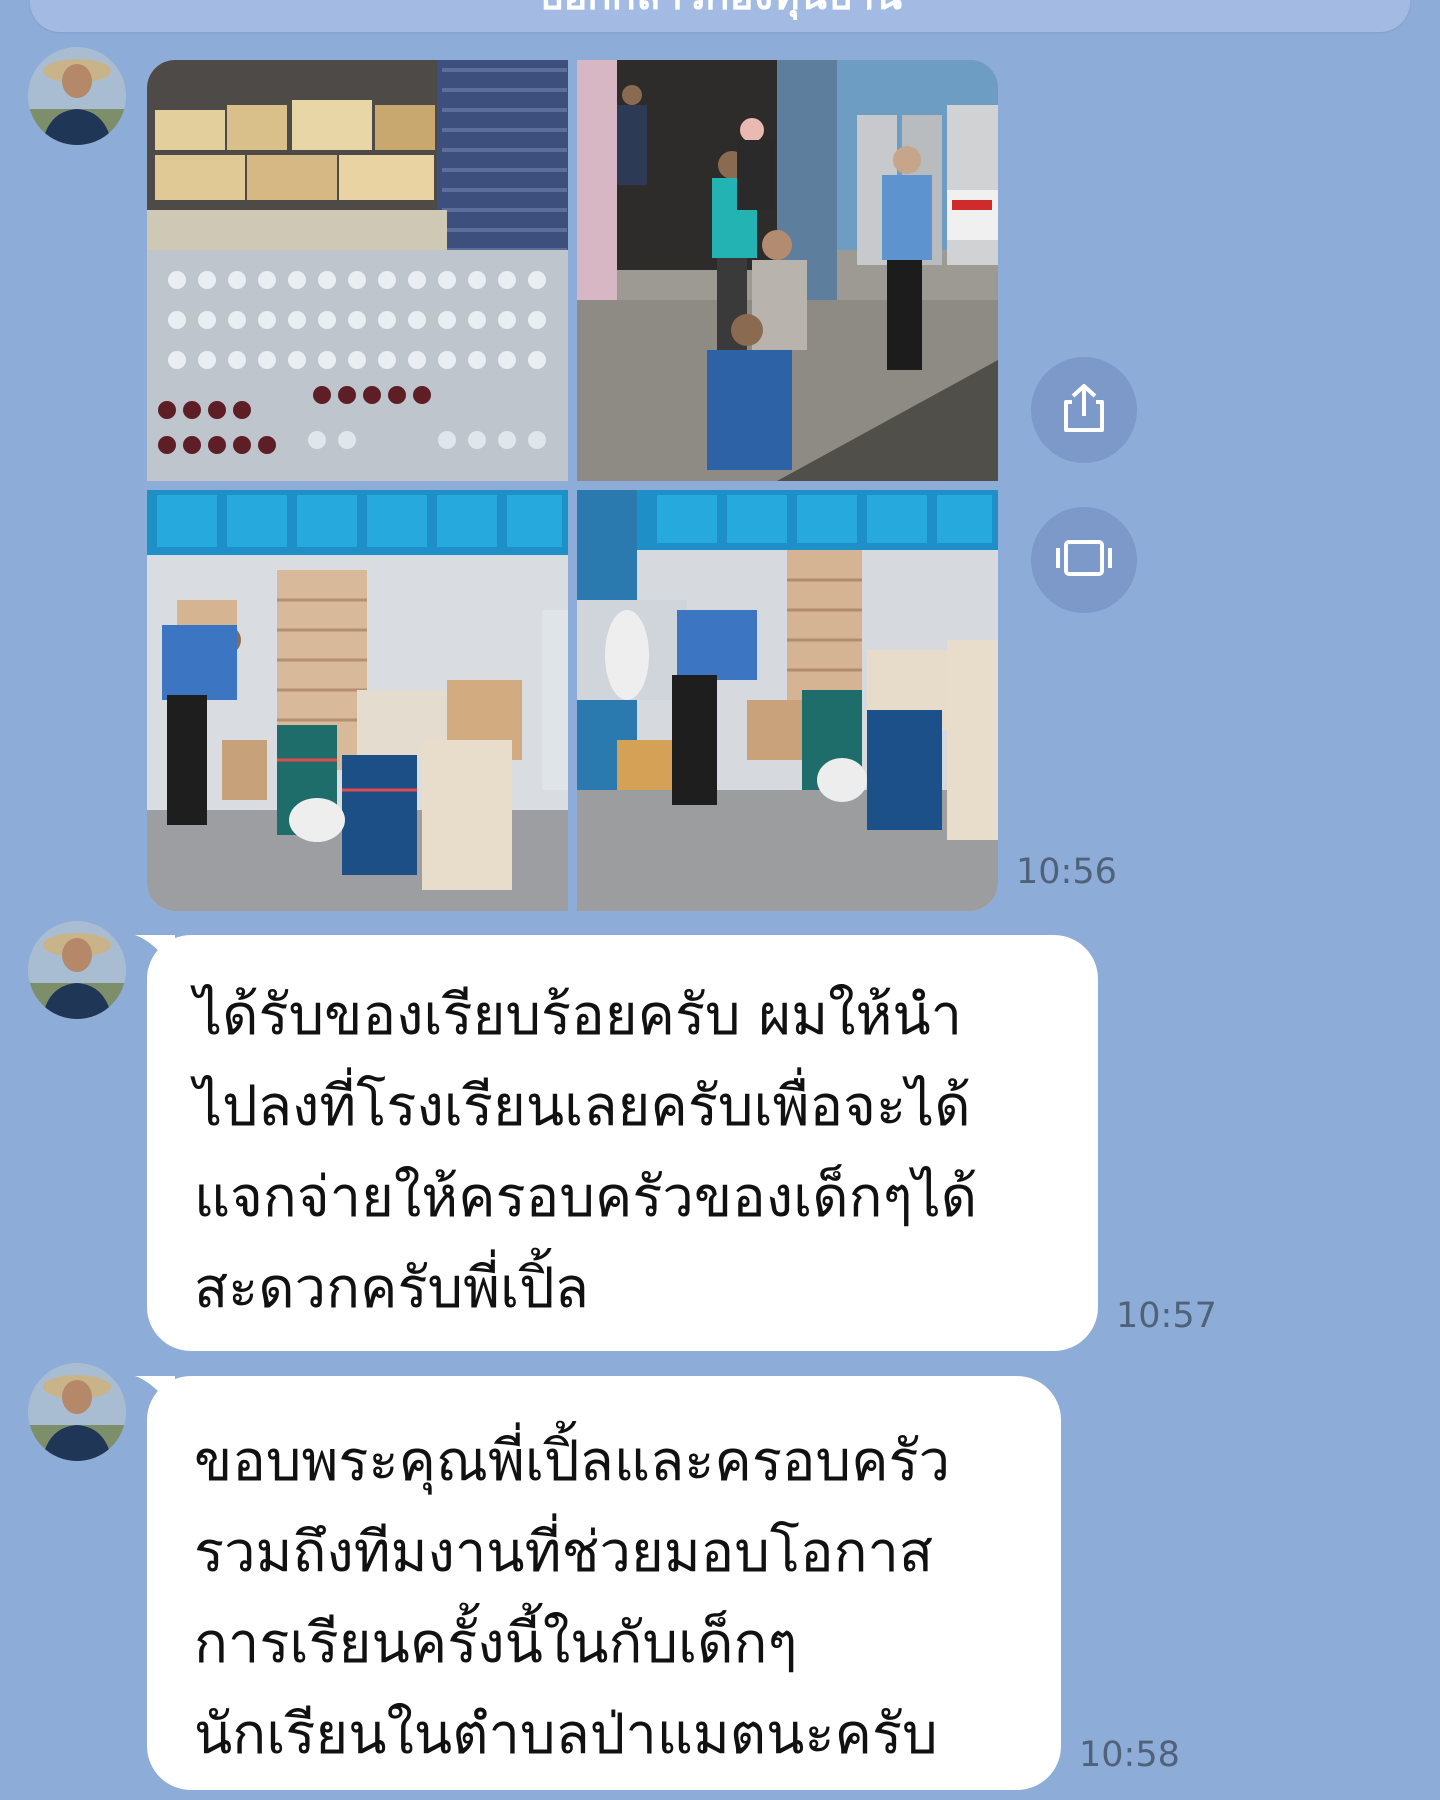 The height and width of the screenshot is (1800, 1440). What do you see at coordinates (566, 1734) in the screenshot?
I see `message-line: นักเรียนในตำบลป่าแมตนะครับ` at bounding box center [566, 1734].